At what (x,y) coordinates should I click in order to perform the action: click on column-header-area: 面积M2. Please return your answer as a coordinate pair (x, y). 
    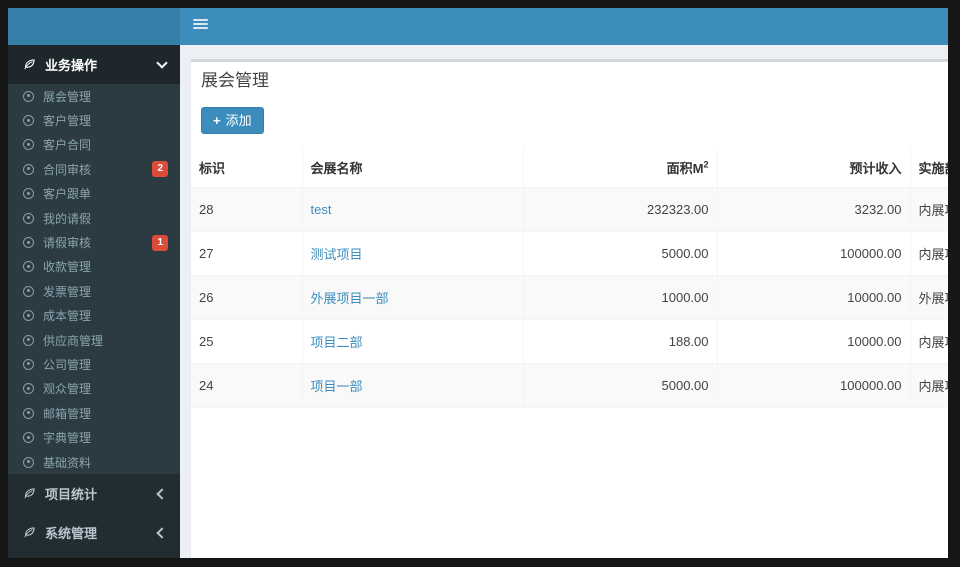
    Looking at the image, I should click on (620, 168).